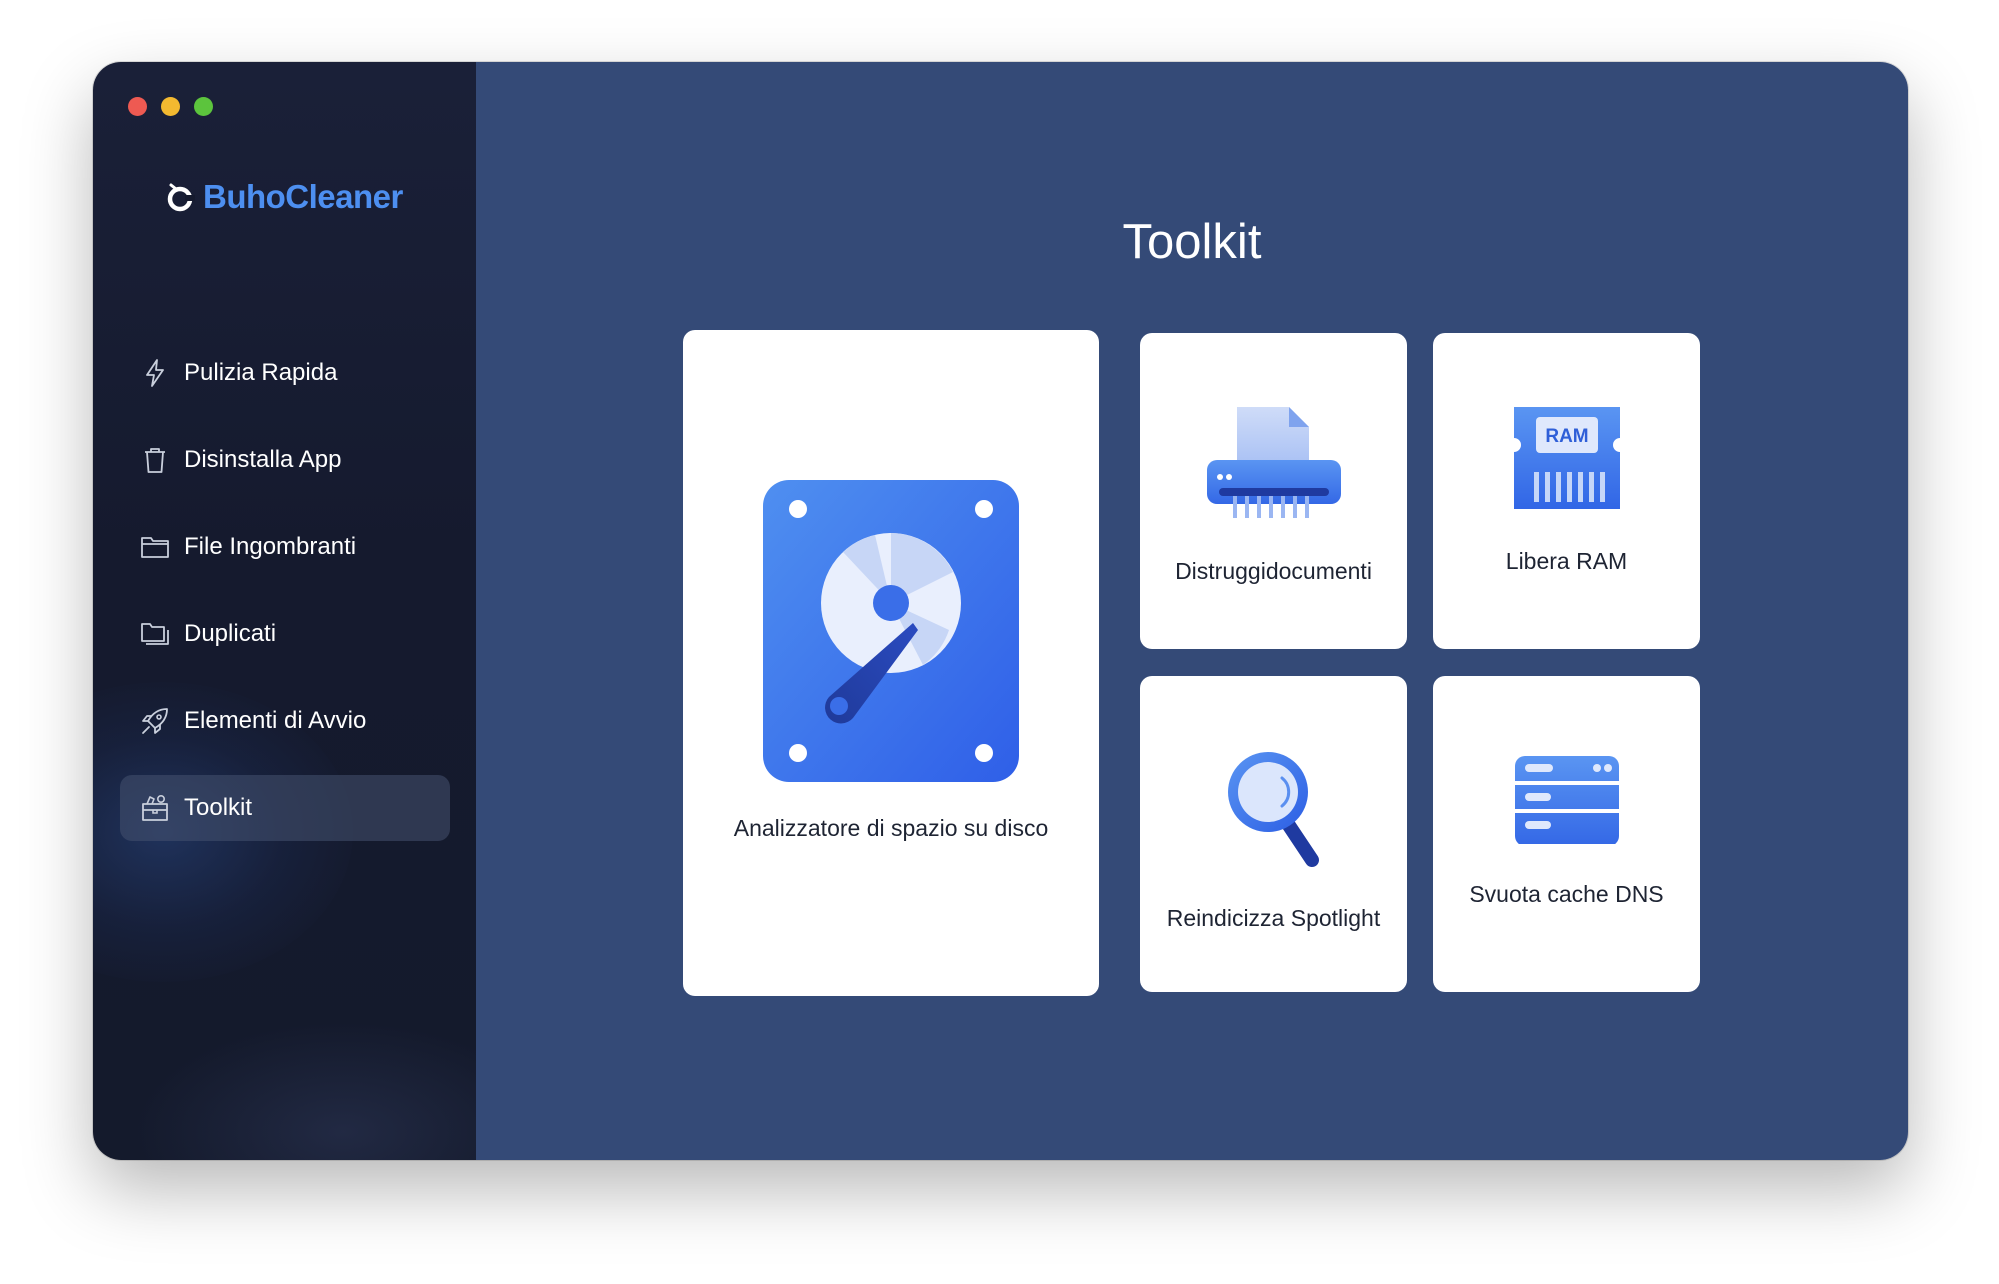 The height and width of the screenshot is (1284, 1999). I want to click on sidebar-item-file-ingombranti: File Ingombranti, so click(285, 547).